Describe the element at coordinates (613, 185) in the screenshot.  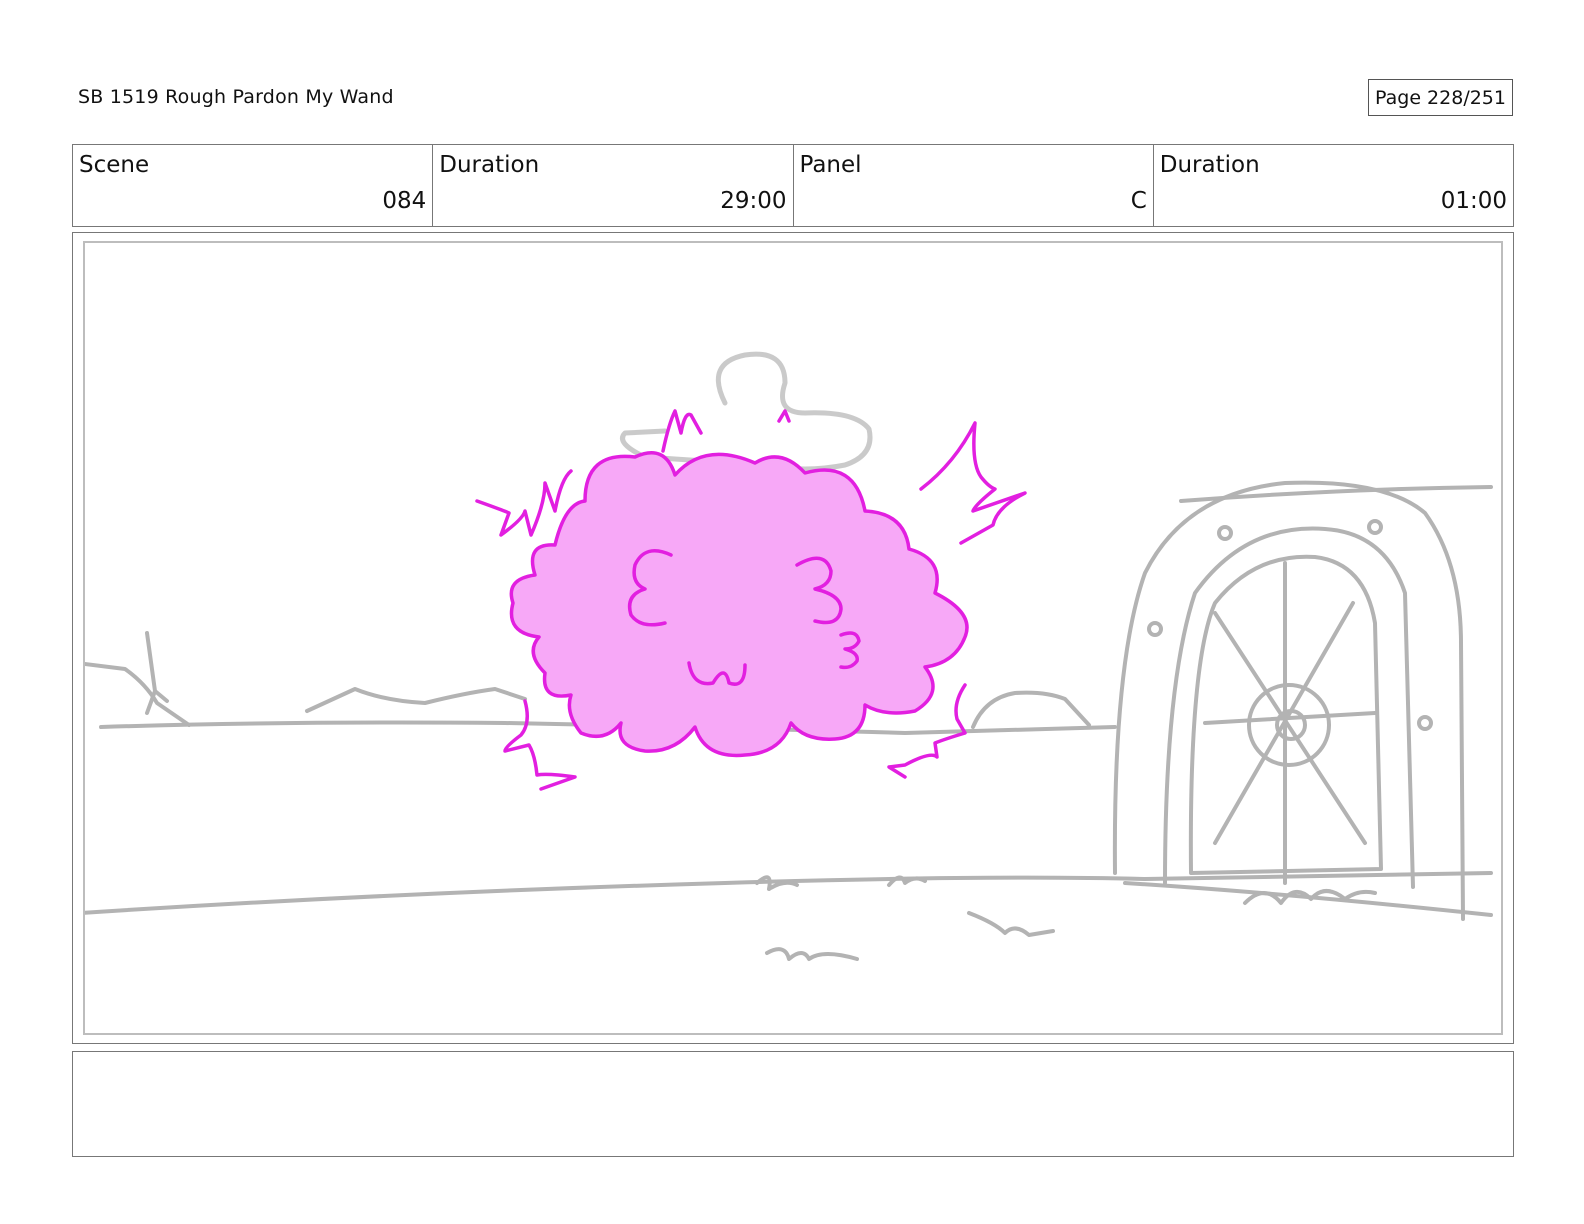
I see `scene-duration-cell: Duration 29:00` at that location.